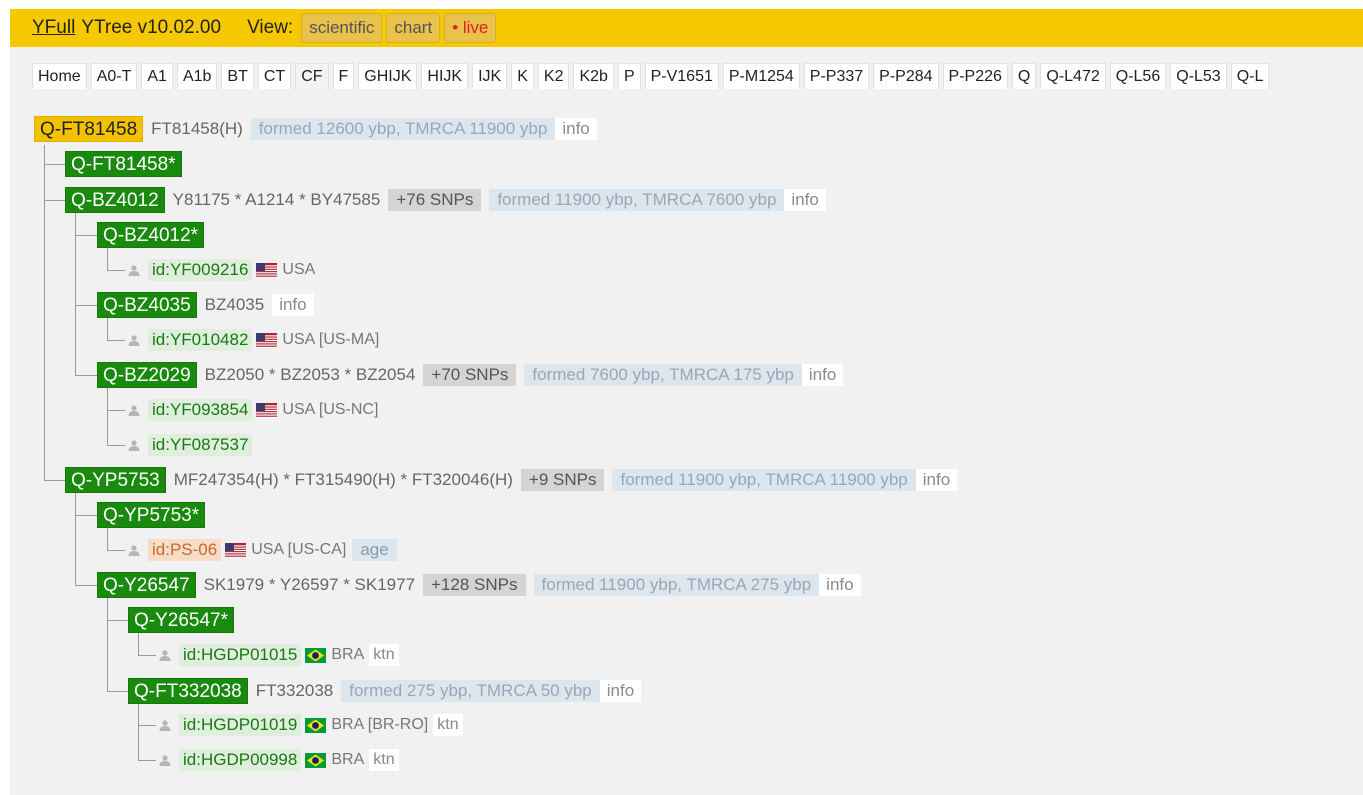 The image size is (1363, 795). What do you see at coordinates (151, 235) in the screenshot?
I see `haplogroup-node: Q-BZ4012*` at bounding box center [151, 235].